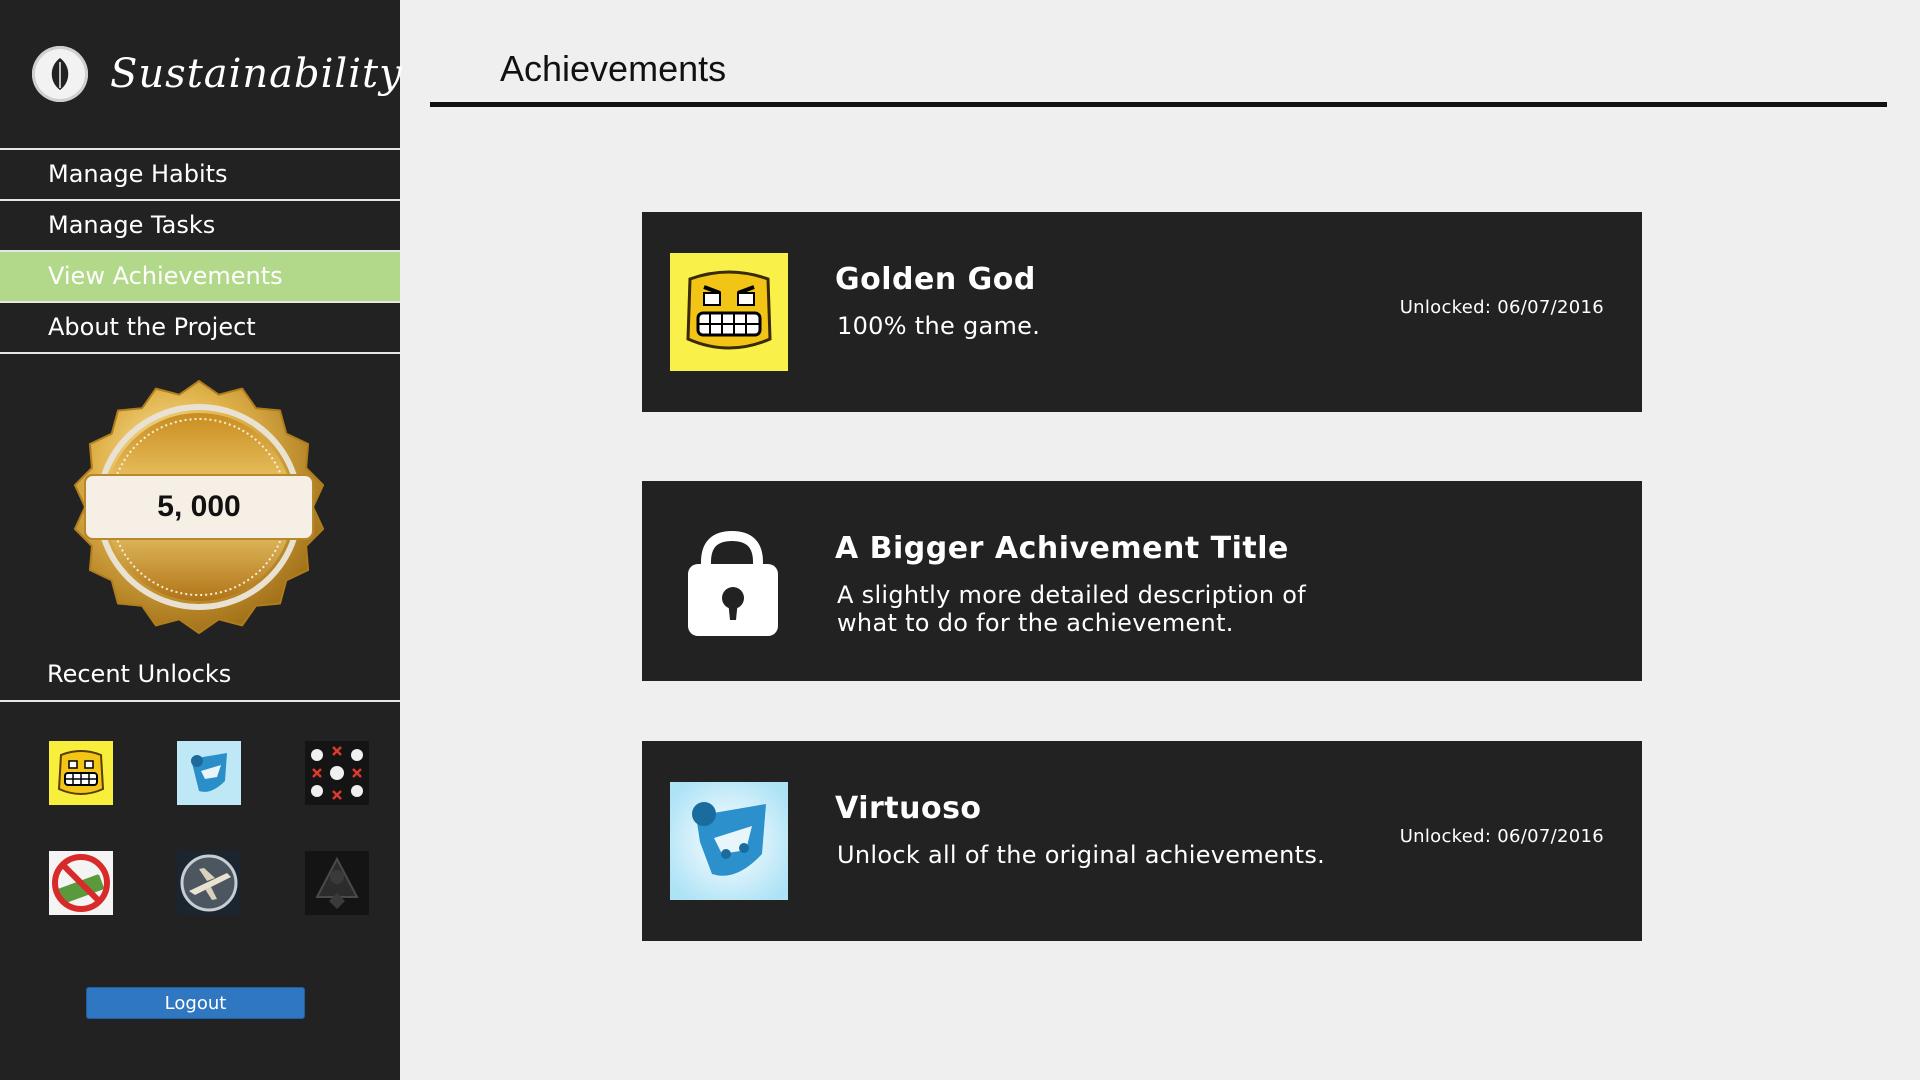  Describe the element at coordinates (139, 674) in the screenshot. I see `recent-unlocks-heading: Recent Unlocks` at that location.